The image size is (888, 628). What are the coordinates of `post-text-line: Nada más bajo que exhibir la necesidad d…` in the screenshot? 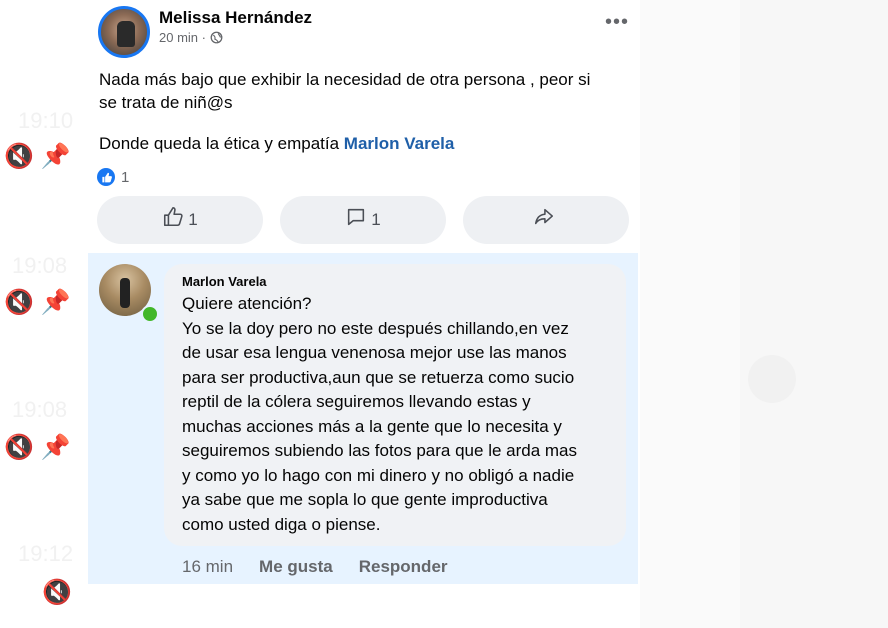 It's located at (345, 79).